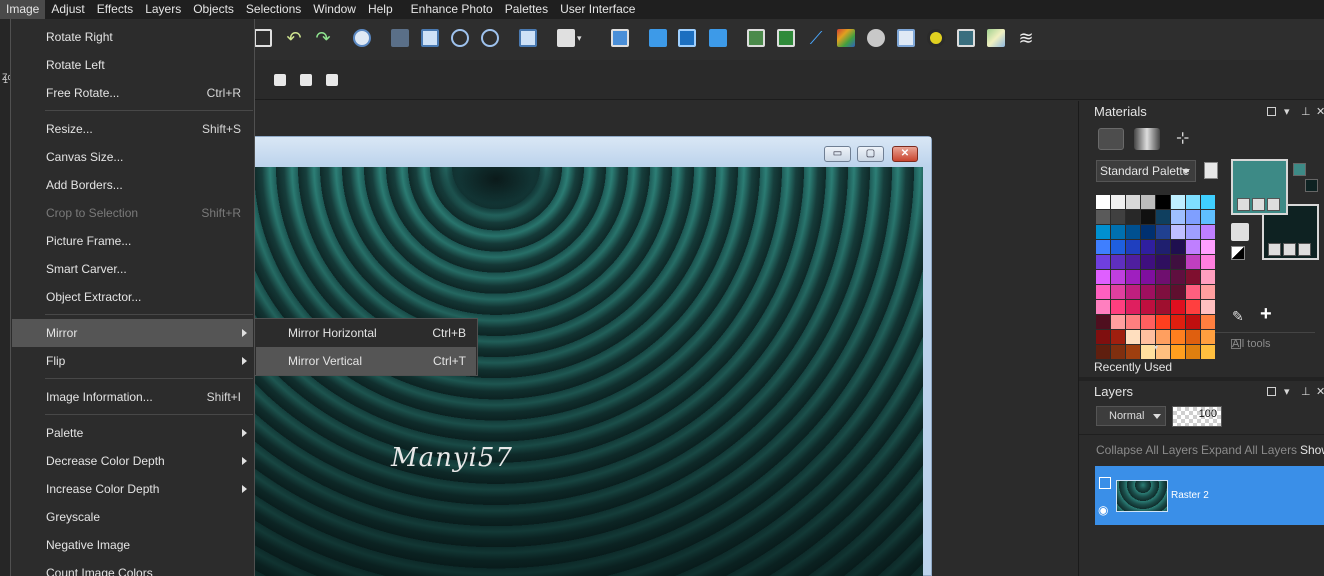  I want to click on style-icon, so click(1274, 249).